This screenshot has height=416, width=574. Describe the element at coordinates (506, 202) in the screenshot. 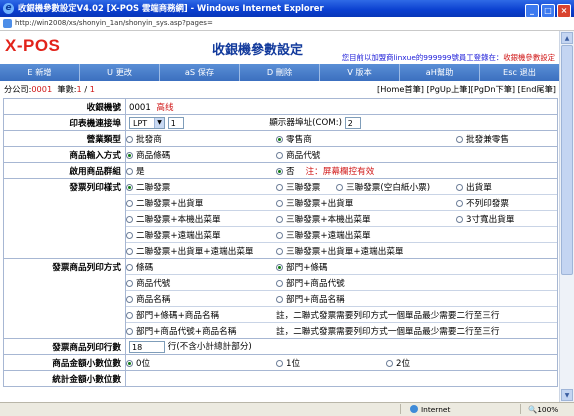

I see `invoice-option: 不列印發票` at that location.